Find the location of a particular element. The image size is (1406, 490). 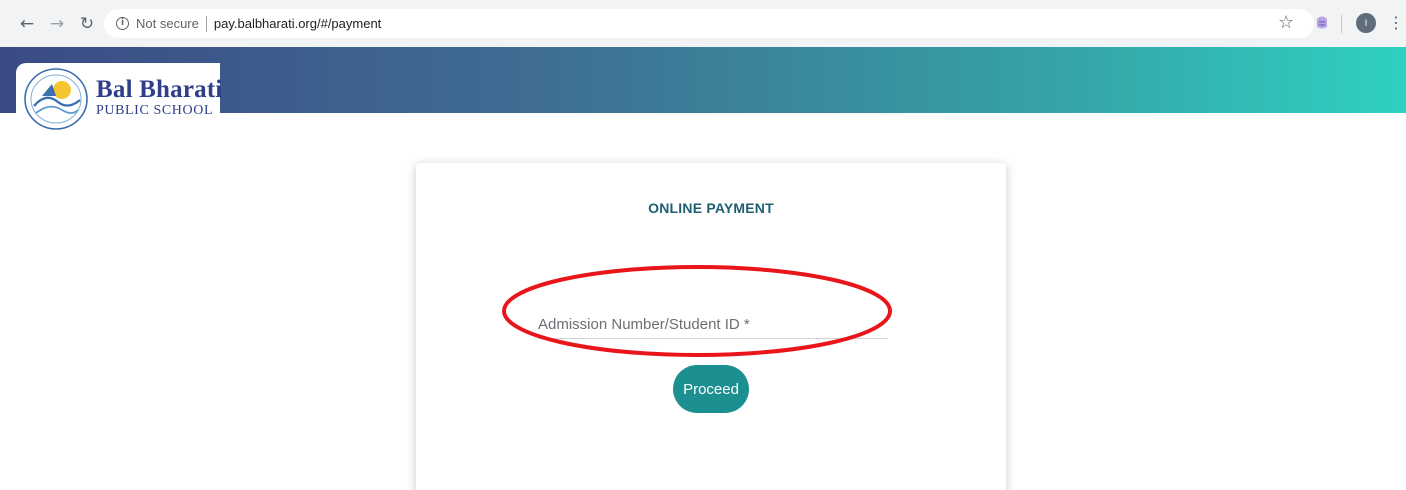

proceed-button: Proceed is located at coordinates (711, 389).